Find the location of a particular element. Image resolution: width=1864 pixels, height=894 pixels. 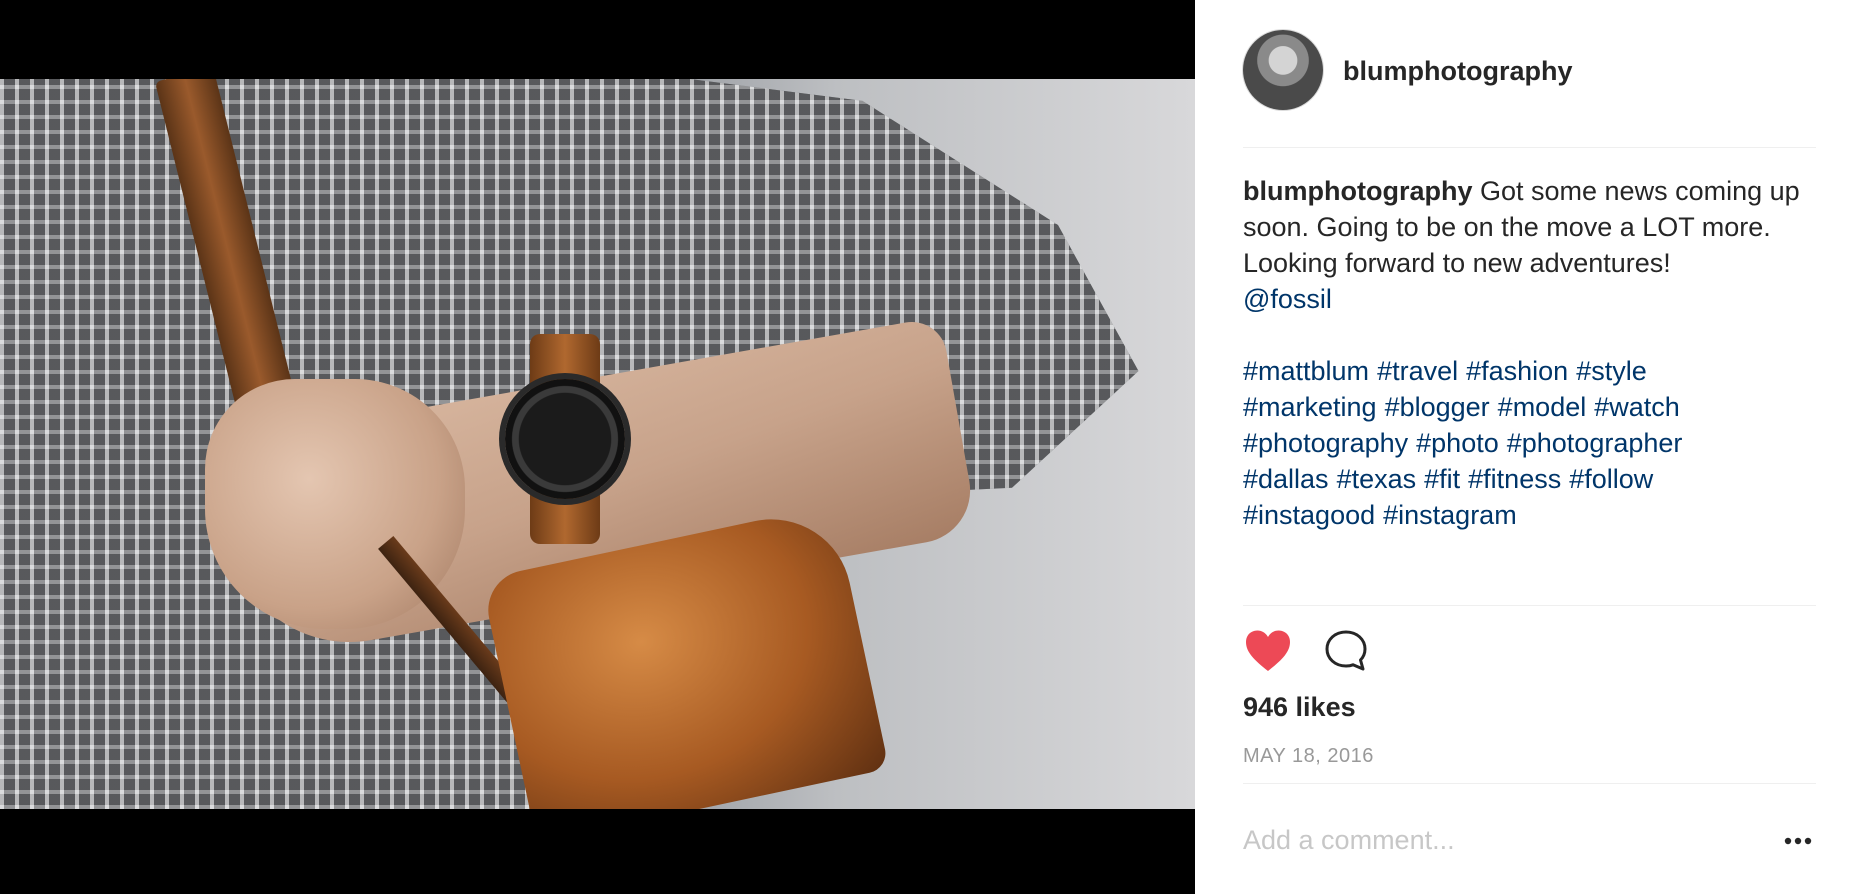

likes-count: 946 likes is located at coordinates (1299, 707).